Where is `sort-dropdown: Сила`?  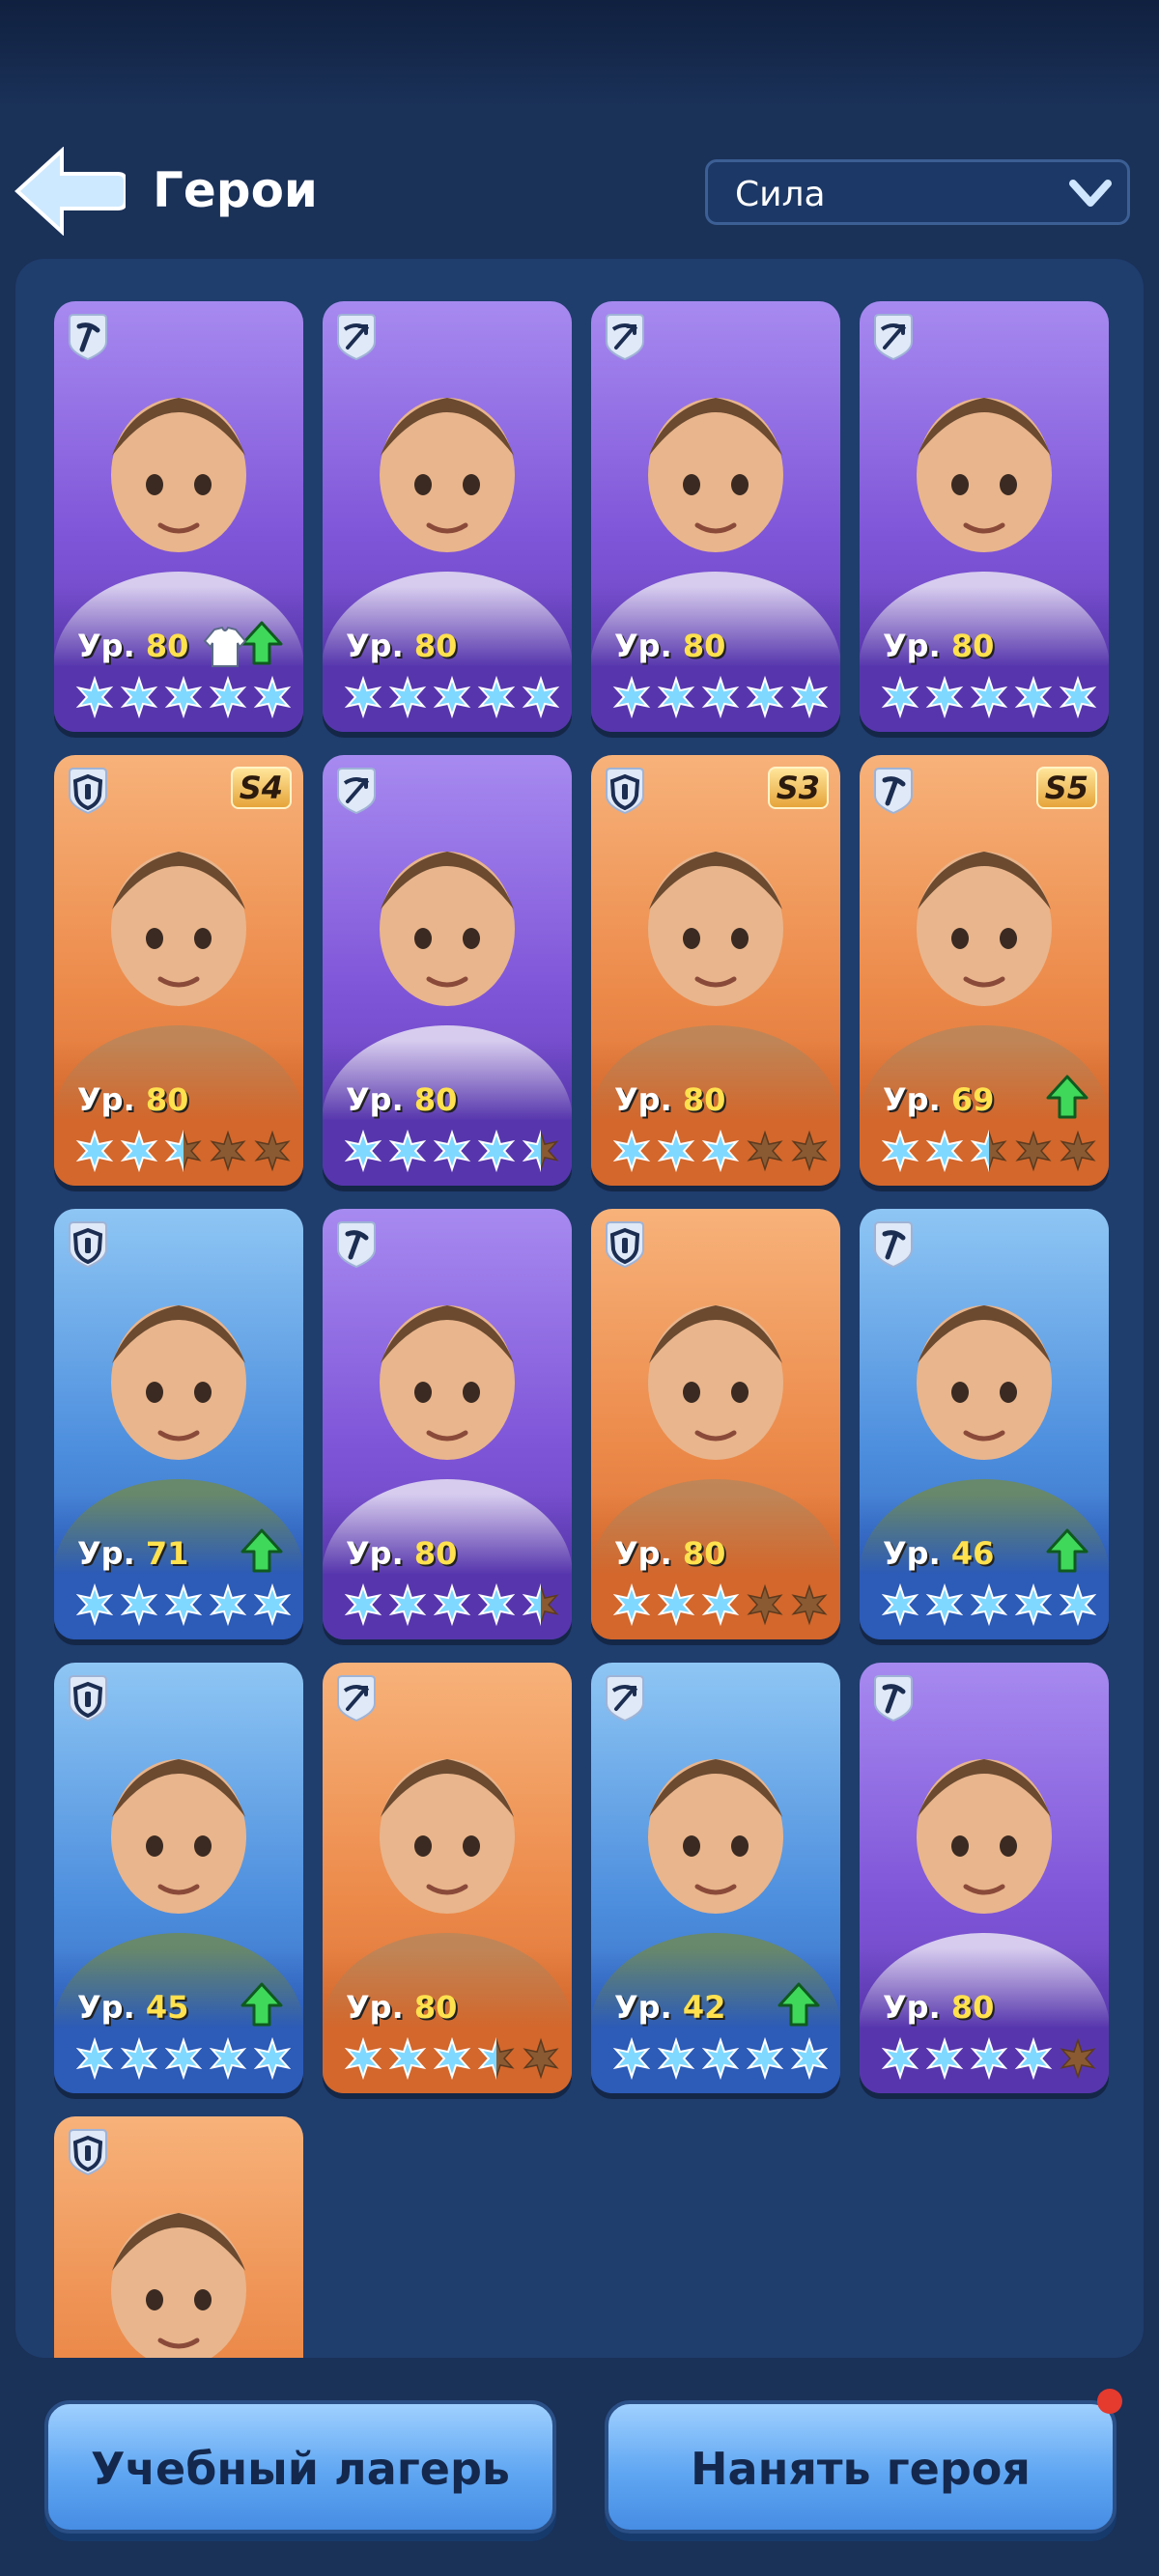
sort-dropdown: Сила is located at coordinates (917, 192).